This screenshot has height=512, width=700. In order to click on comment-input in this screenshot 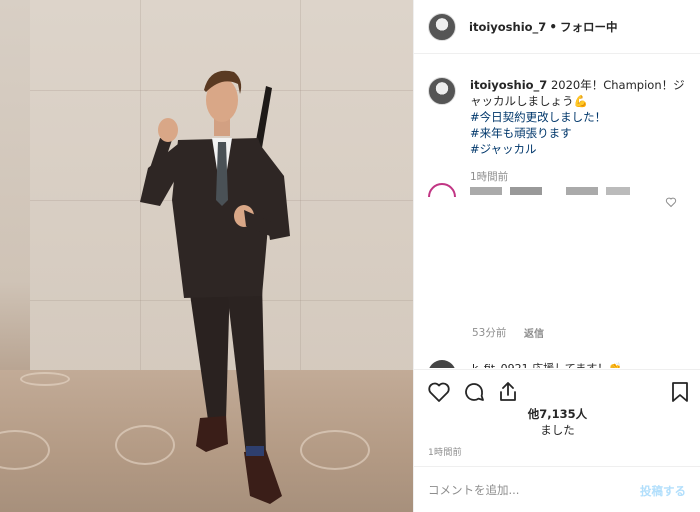, I will do `click(528, 490)`.